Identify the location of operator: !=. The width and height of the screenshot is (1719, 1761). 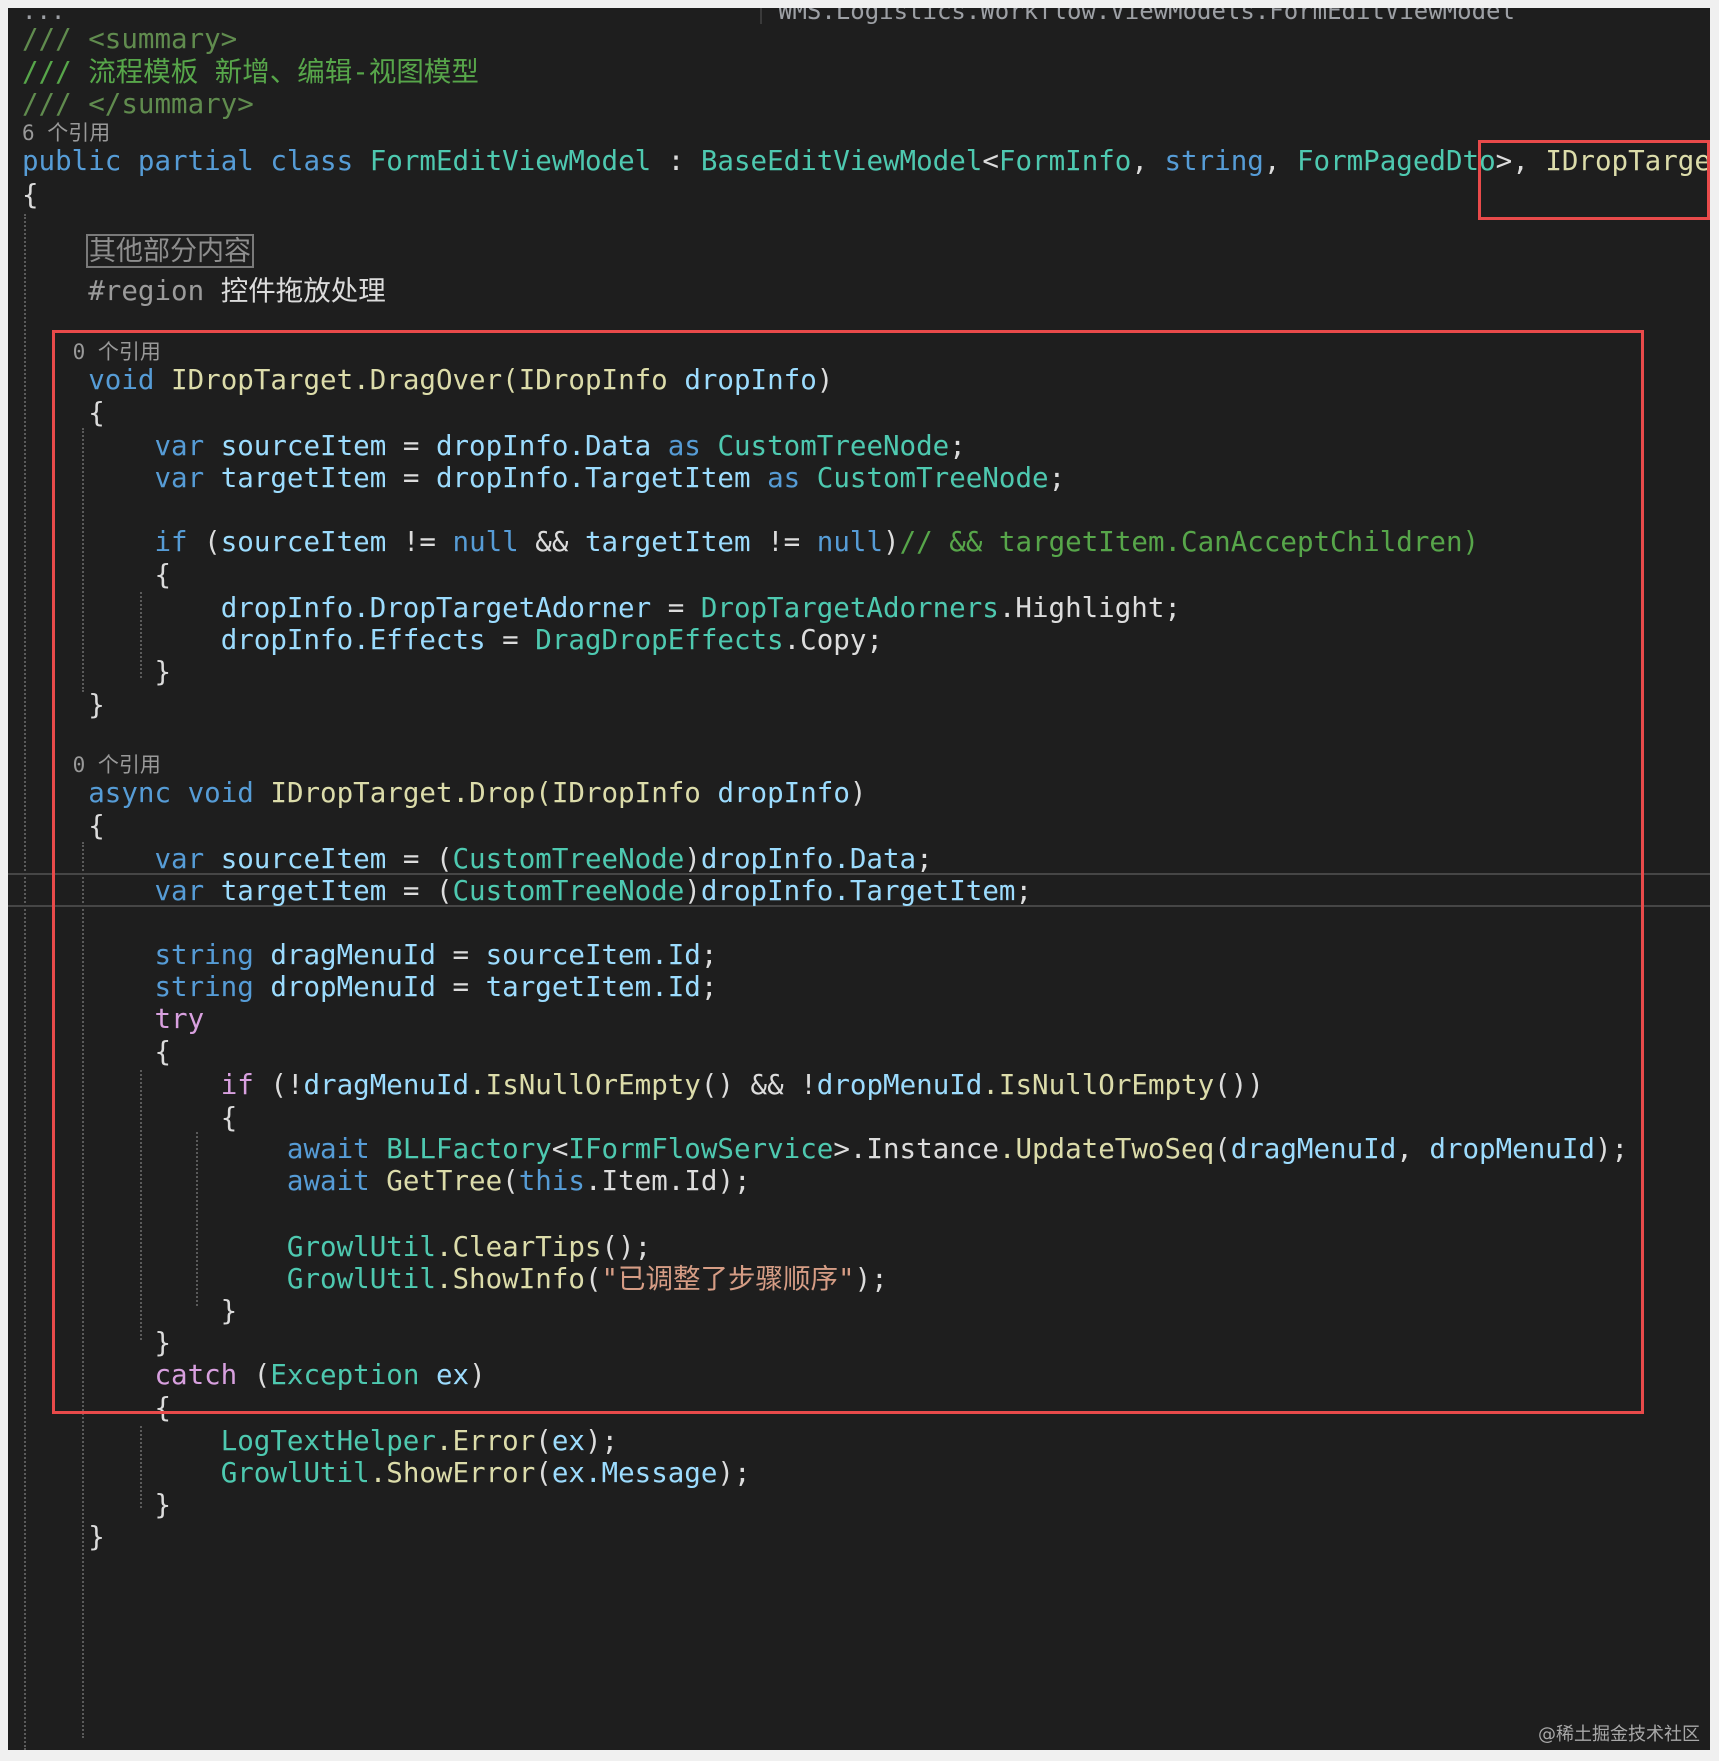
(783, 542).